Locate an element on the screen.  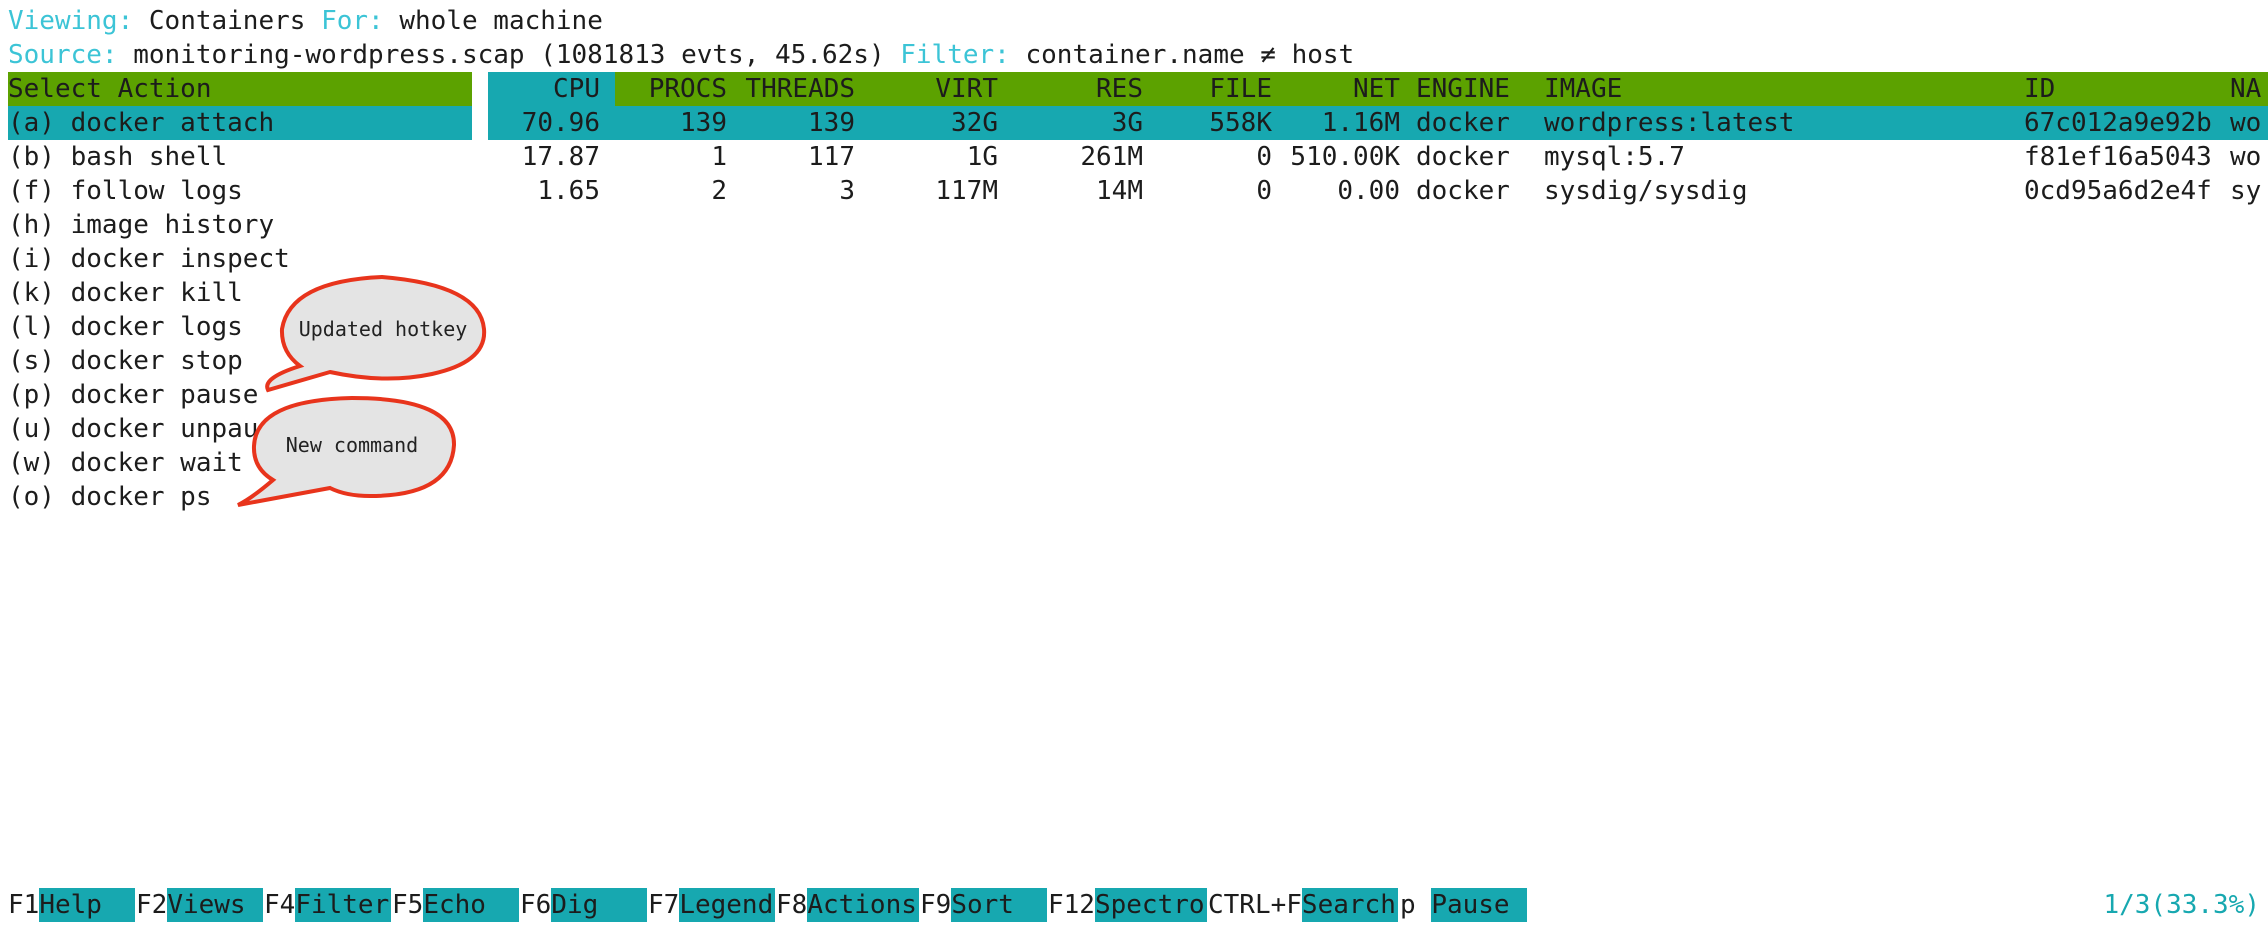
footer-key-pause: p Pause is located at coordinates (1464, 905).